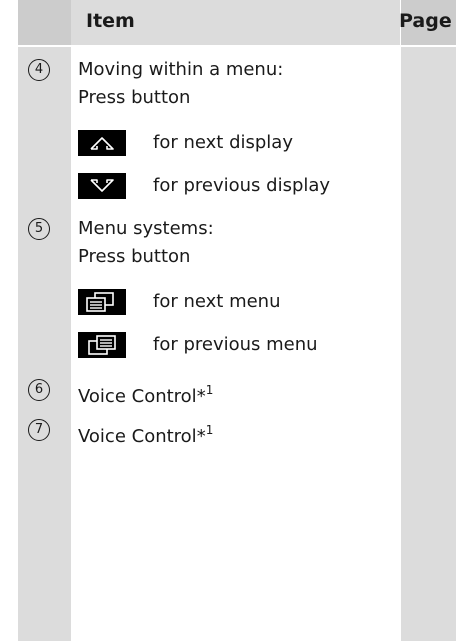 Image resolution: width=472 pixels, height=641 pixels. I want to click on number-column, so click(44, 320).